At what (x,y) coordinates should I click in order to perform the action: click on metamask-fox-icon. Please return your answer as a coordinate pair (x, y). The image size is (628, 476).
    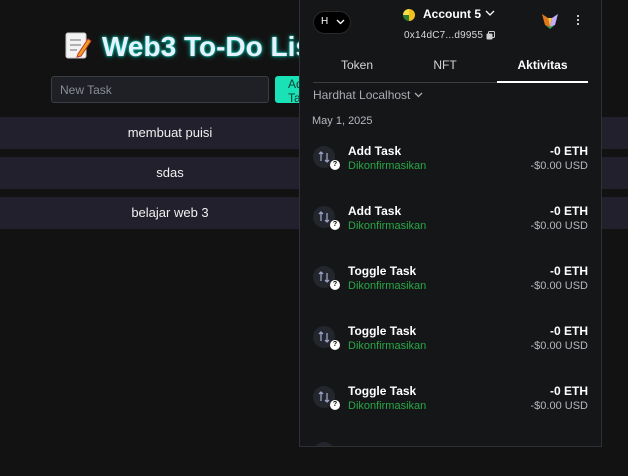
    Looking at the image, I should click on (550, 21).